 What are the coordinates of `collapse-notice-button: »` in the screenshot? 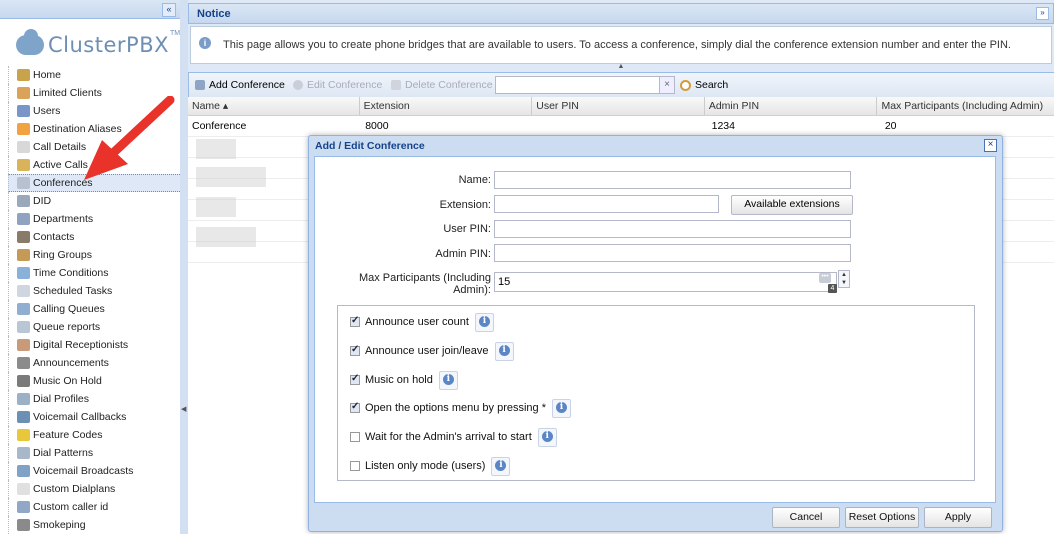 It's located at (1042, 13).